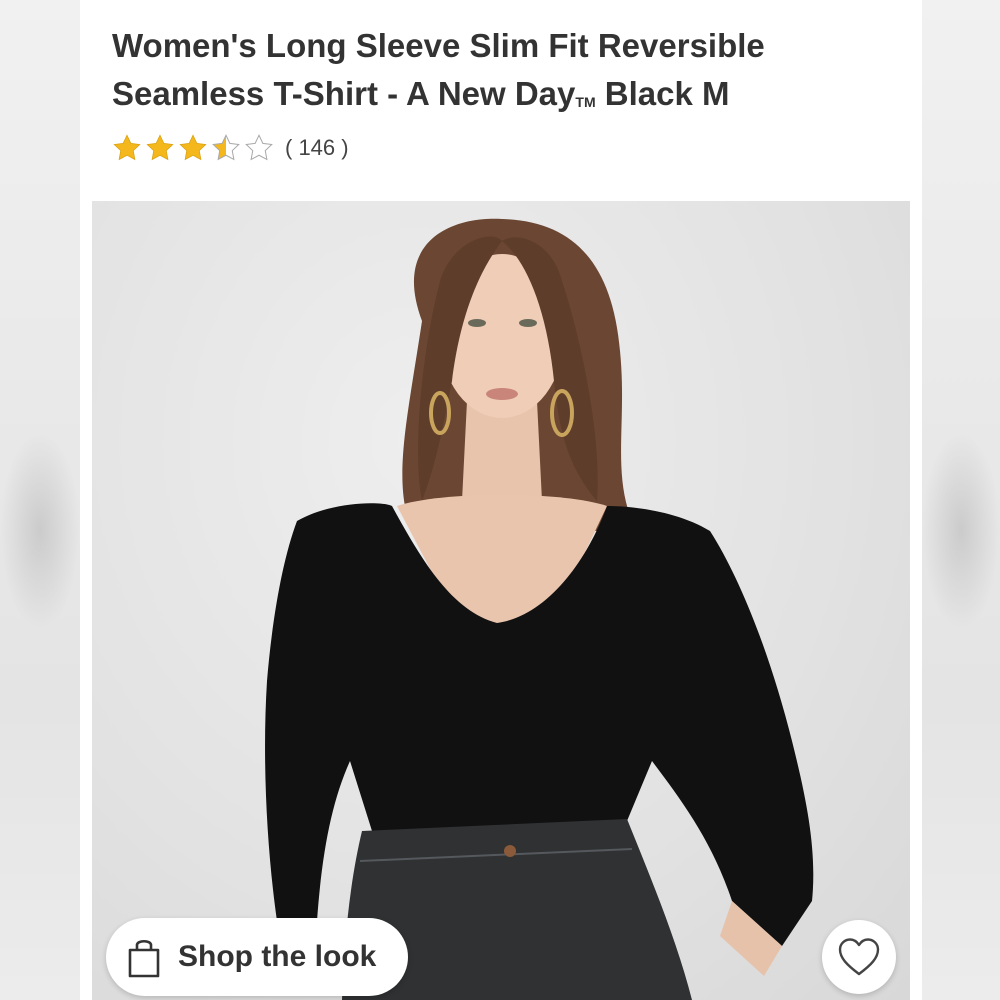 The image size is (1000, 1000). I want to click on shop-the-look-button: Shop the look, so click(257, 957).